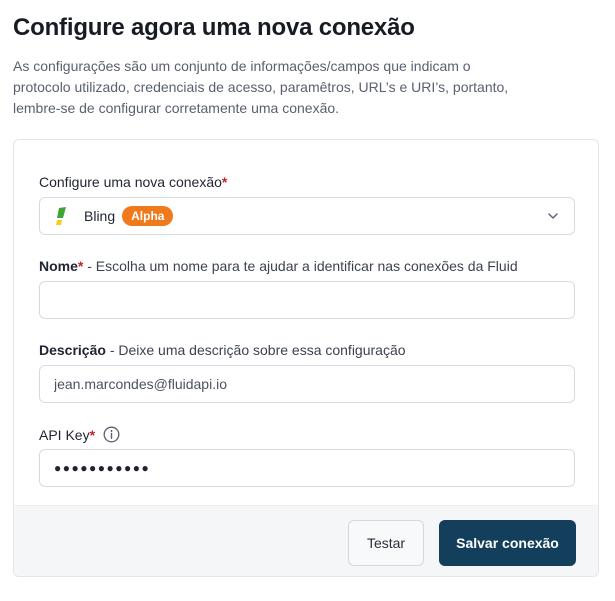  I want to click on chevron-down-icon, so click(553, 216).